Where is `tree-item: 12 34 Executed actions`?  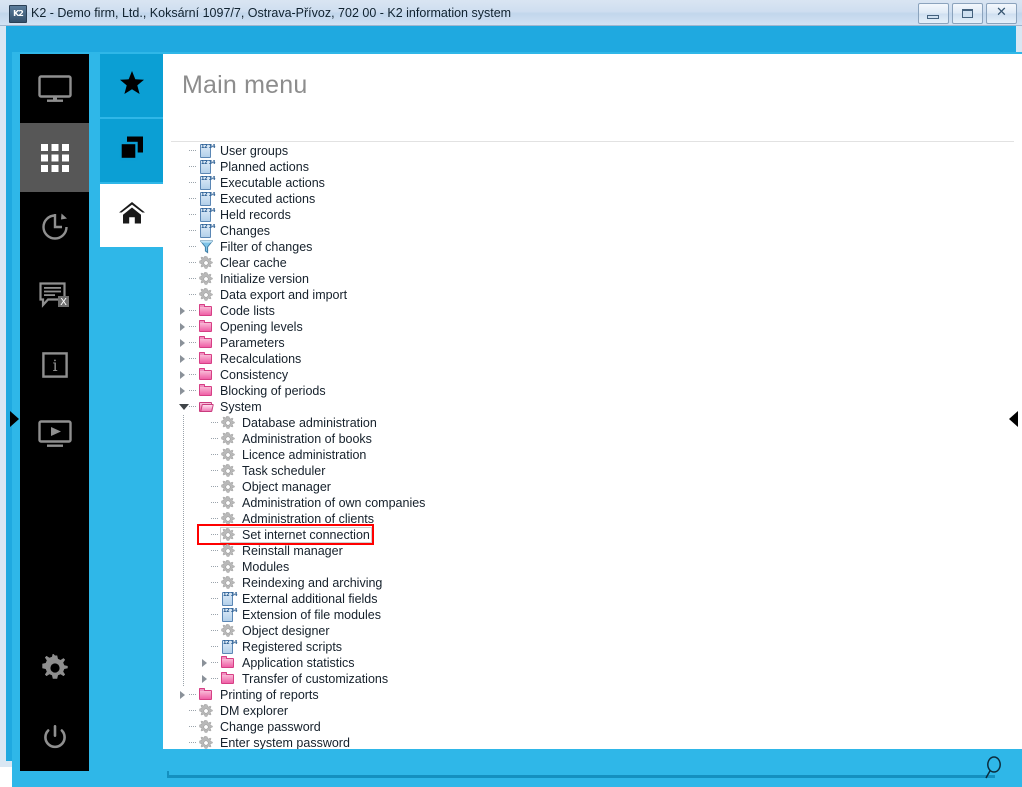 tree-item: 12 34 Executed actions is located at coordinates (581, 199).